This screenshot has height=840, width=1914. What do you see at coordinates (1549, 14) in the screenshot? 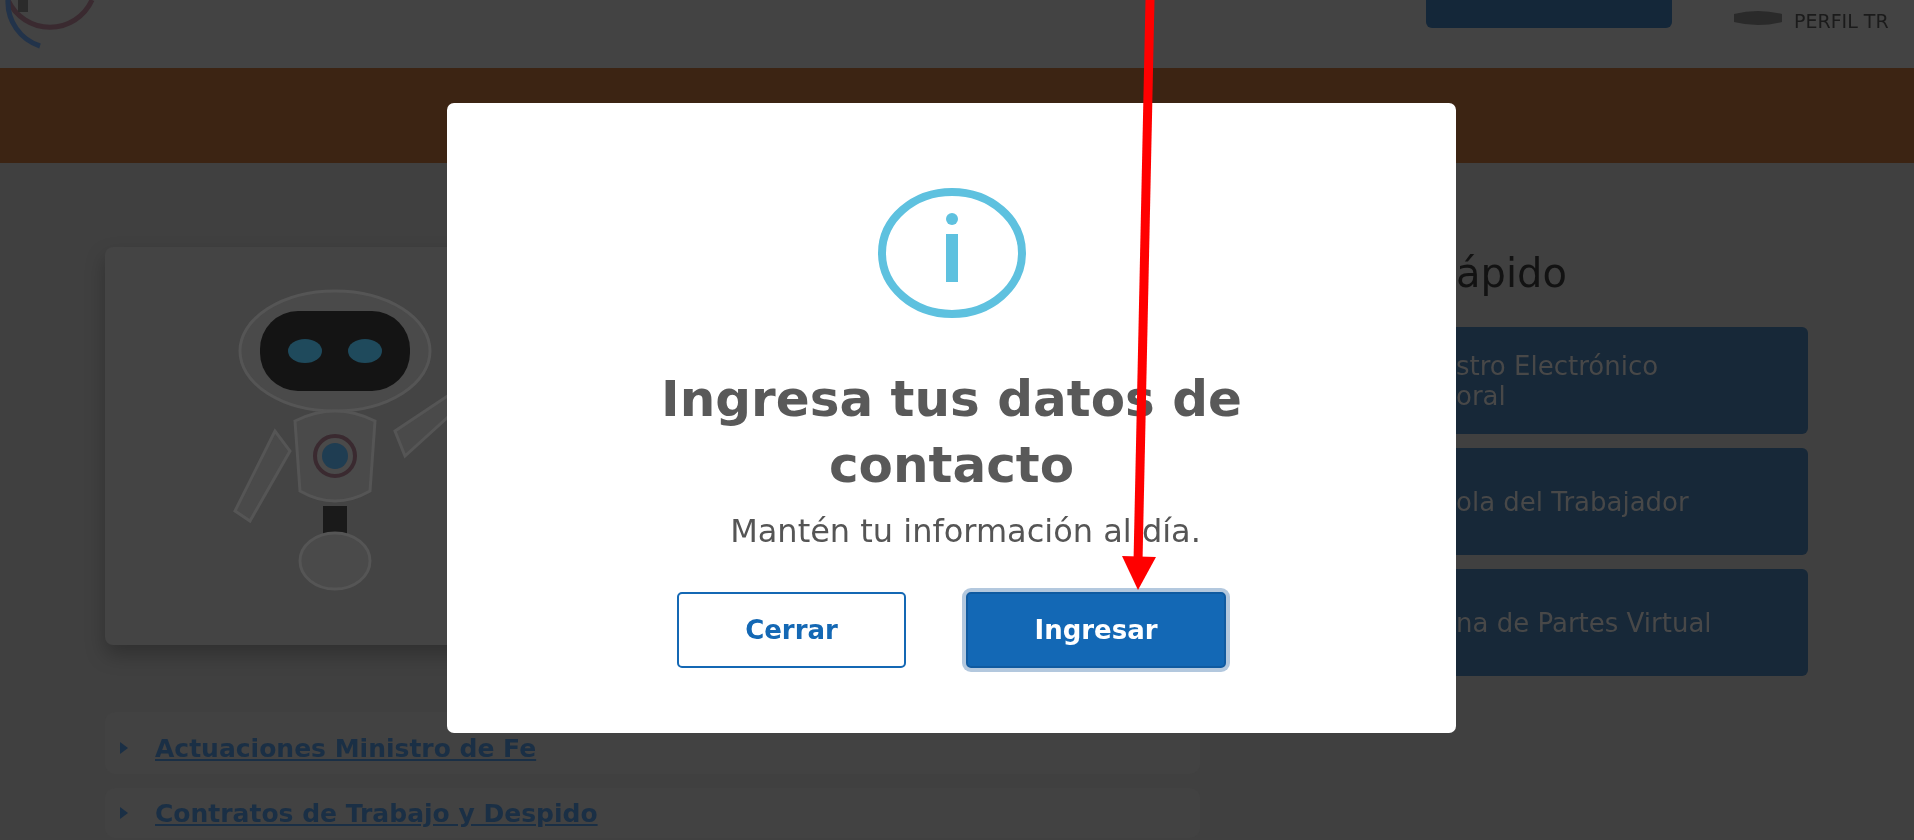
I see `header-button` at bounding box center [1549, 14].